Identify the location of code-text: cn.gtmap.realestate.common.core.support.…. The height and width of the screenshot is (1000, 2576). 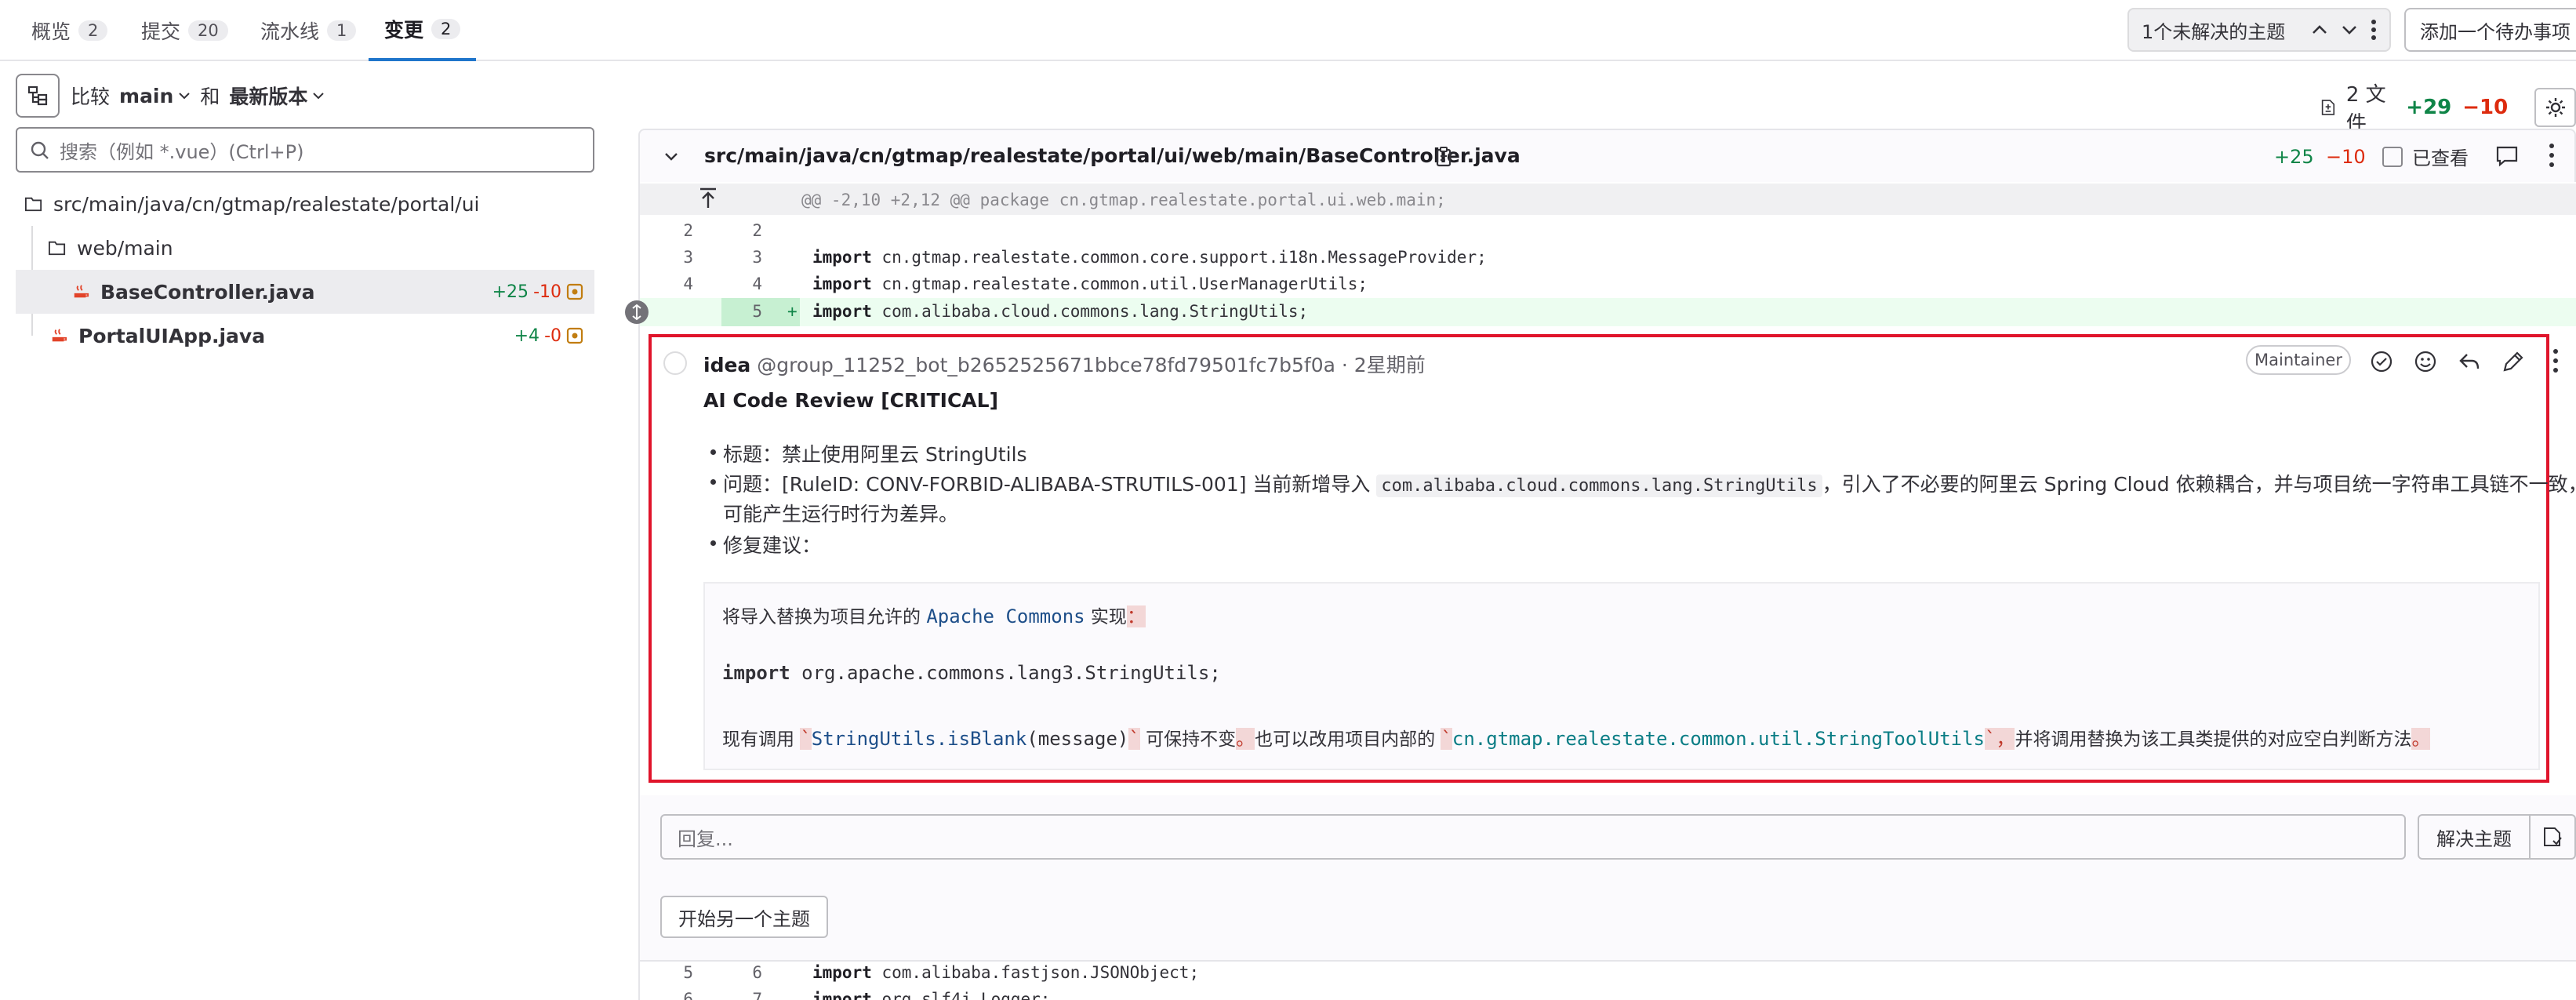
(1179, 257).